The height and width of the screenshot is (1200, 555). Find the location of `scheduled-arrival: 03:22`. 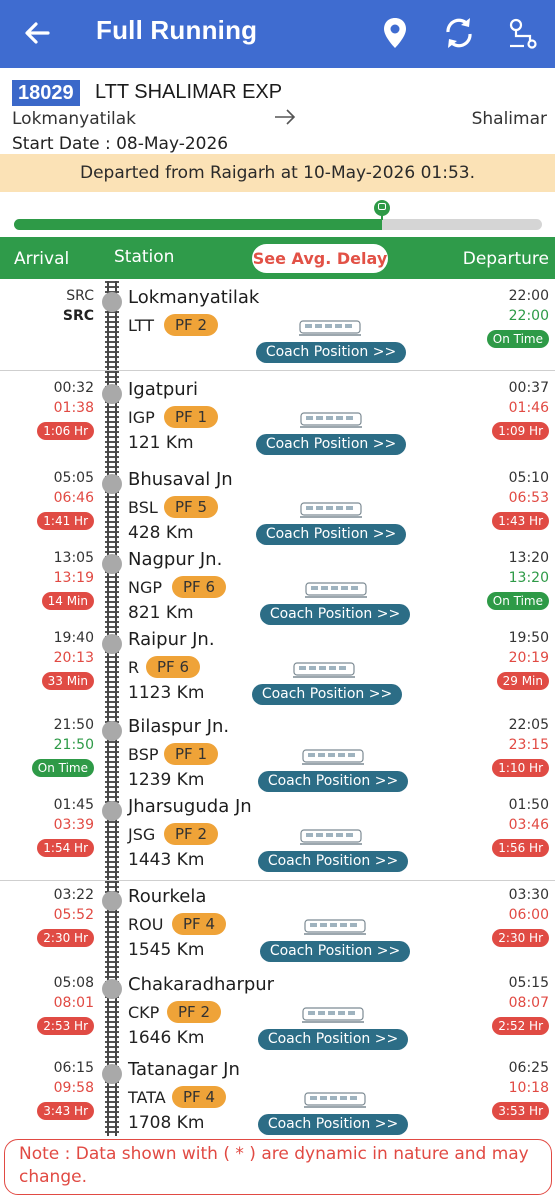

scheduled-arrival: 03:22 is located at coordinates (73, 895).